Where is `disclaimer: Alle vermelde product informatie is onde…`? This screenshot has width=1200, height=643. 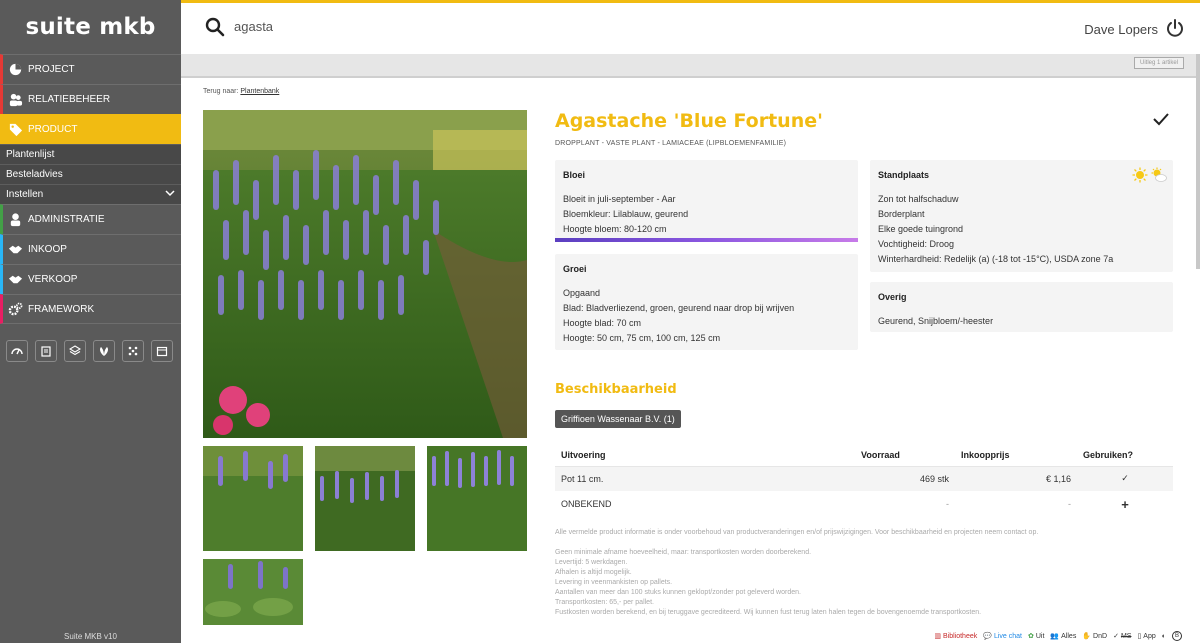
disclaimer: Alle vermelde product informatie is onde… is located at coordinates (797, 572).